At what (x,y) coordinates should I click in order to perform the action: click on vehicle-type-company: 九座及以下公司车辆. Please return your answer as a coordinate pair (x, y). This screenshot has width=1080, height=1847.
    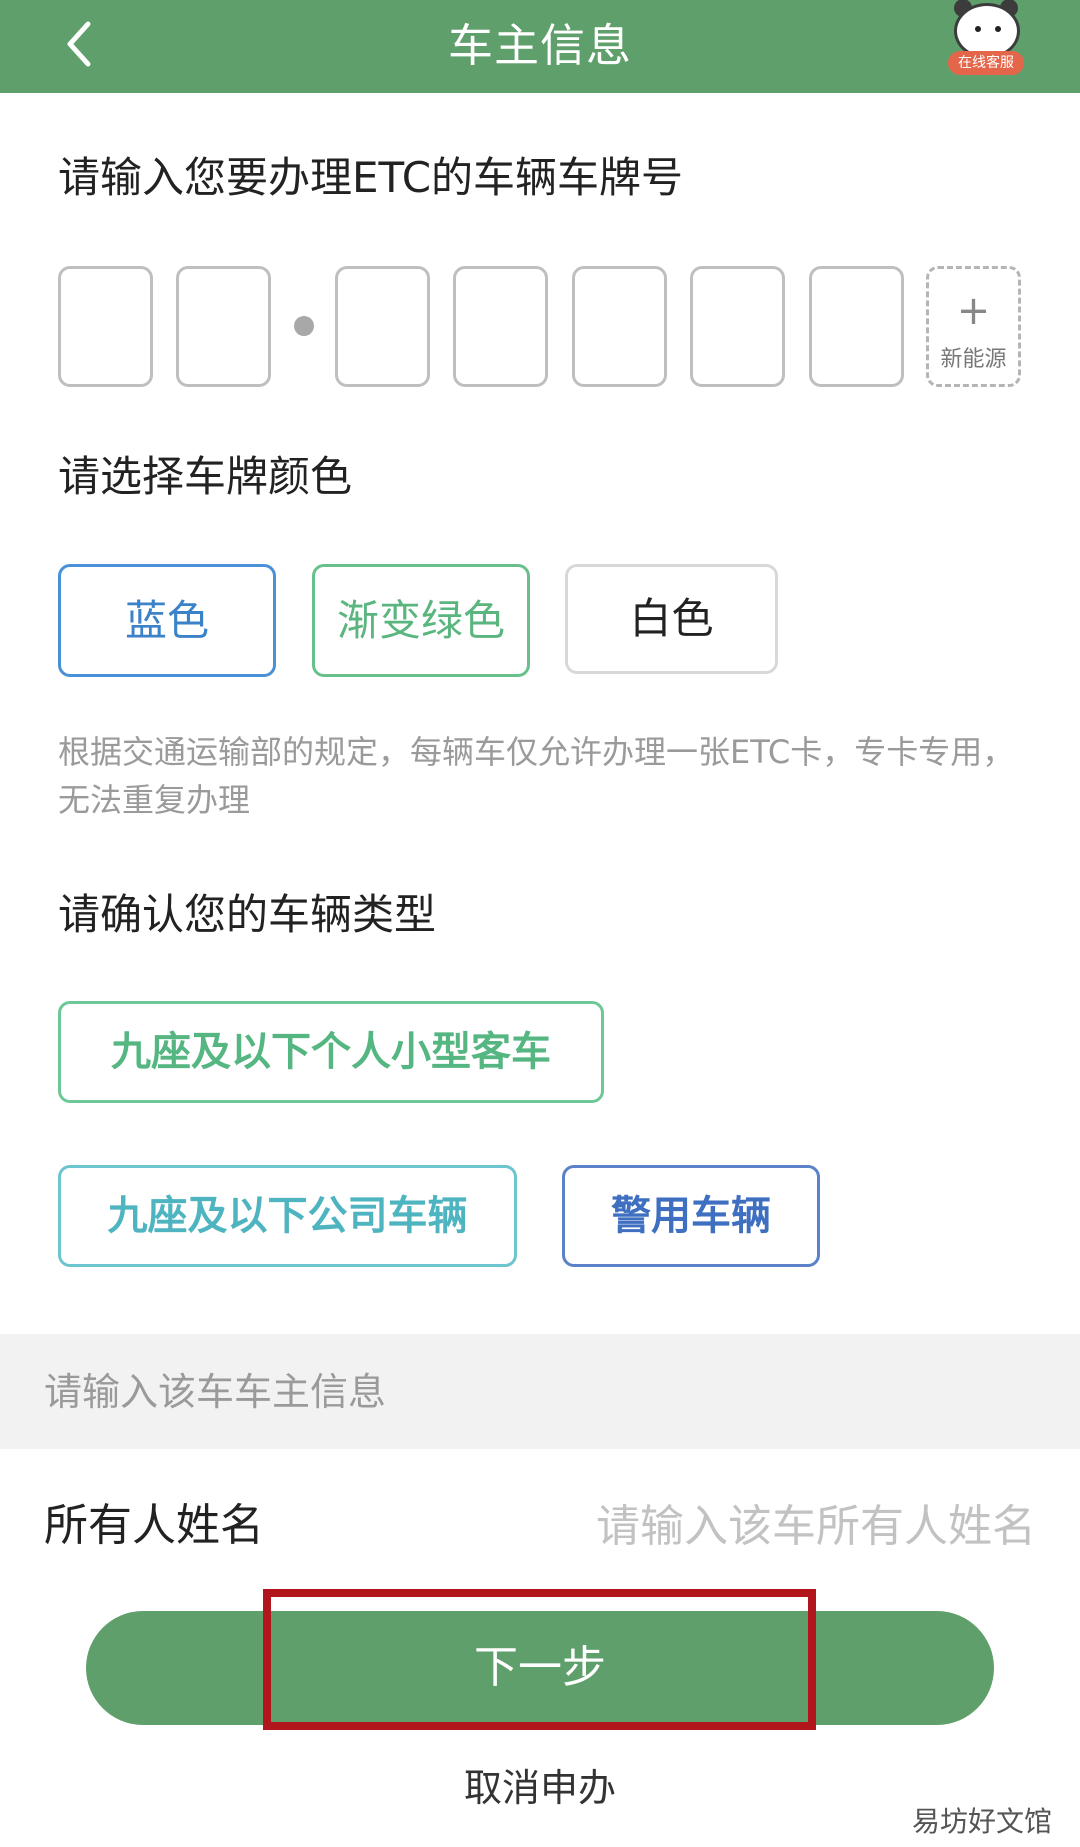
    Looking at the image, I should click on (287, 1216).